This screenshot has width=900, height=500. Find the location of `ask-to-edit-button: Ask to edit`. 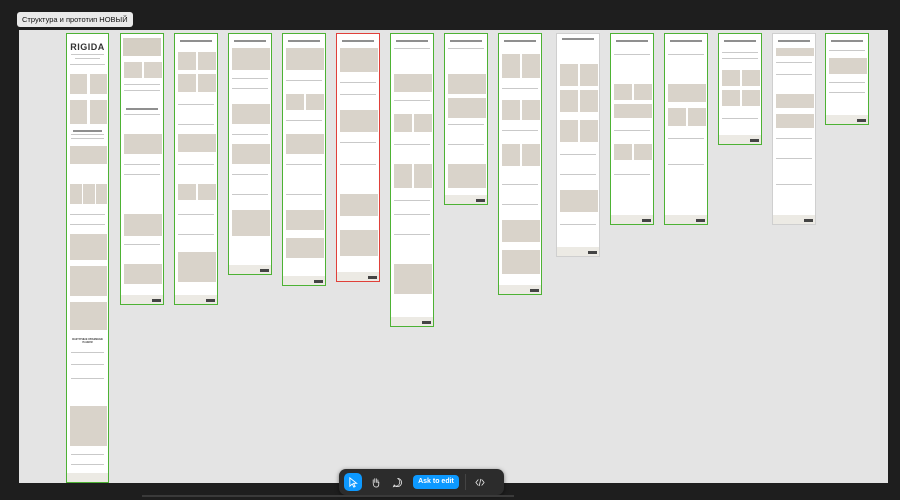

ask-to-edit-button: Ask to edit is located at coordinates (436, 482).